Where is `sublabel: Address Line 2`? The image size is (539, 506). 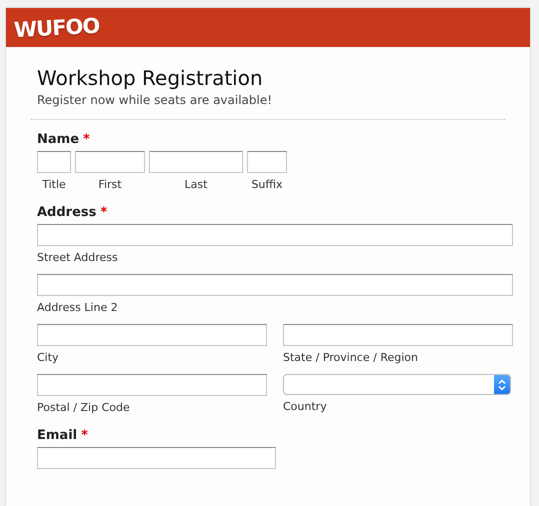 sublabel: Address Line 2 is located at coordinates (78, 307).